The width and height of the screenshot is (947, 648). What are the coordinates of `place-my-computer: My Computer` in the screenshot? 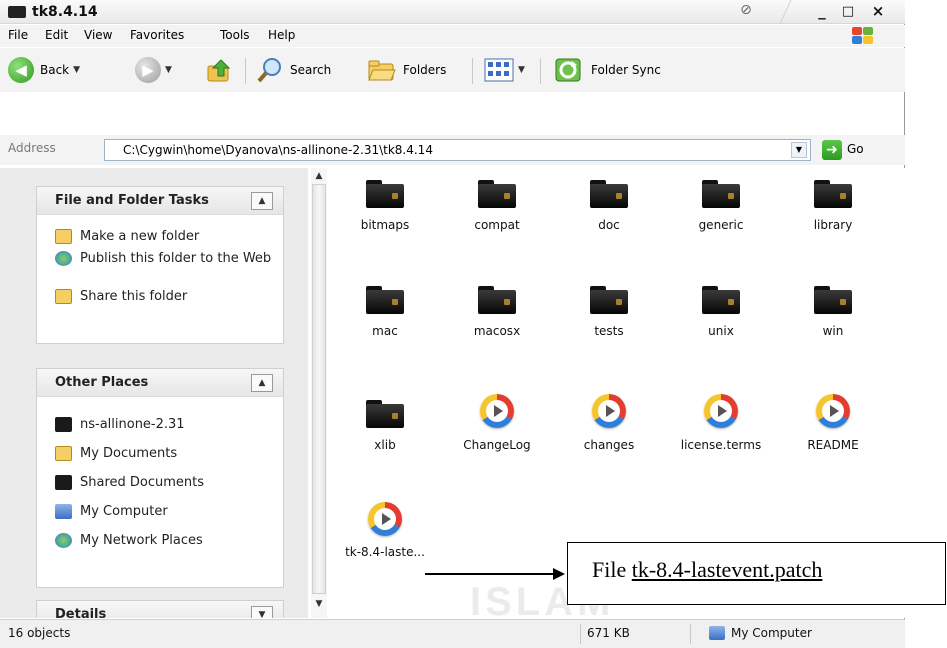 It's located at (111, 512).